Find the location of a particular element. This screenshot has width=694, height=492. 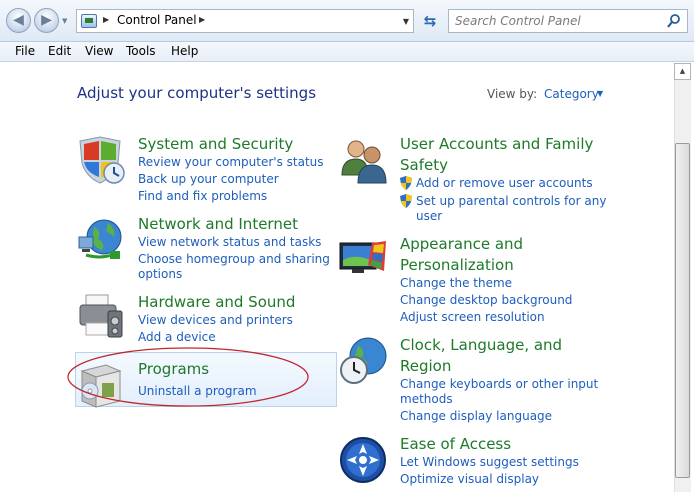

menu-edit: Edit is located at coordinates (59, 51).